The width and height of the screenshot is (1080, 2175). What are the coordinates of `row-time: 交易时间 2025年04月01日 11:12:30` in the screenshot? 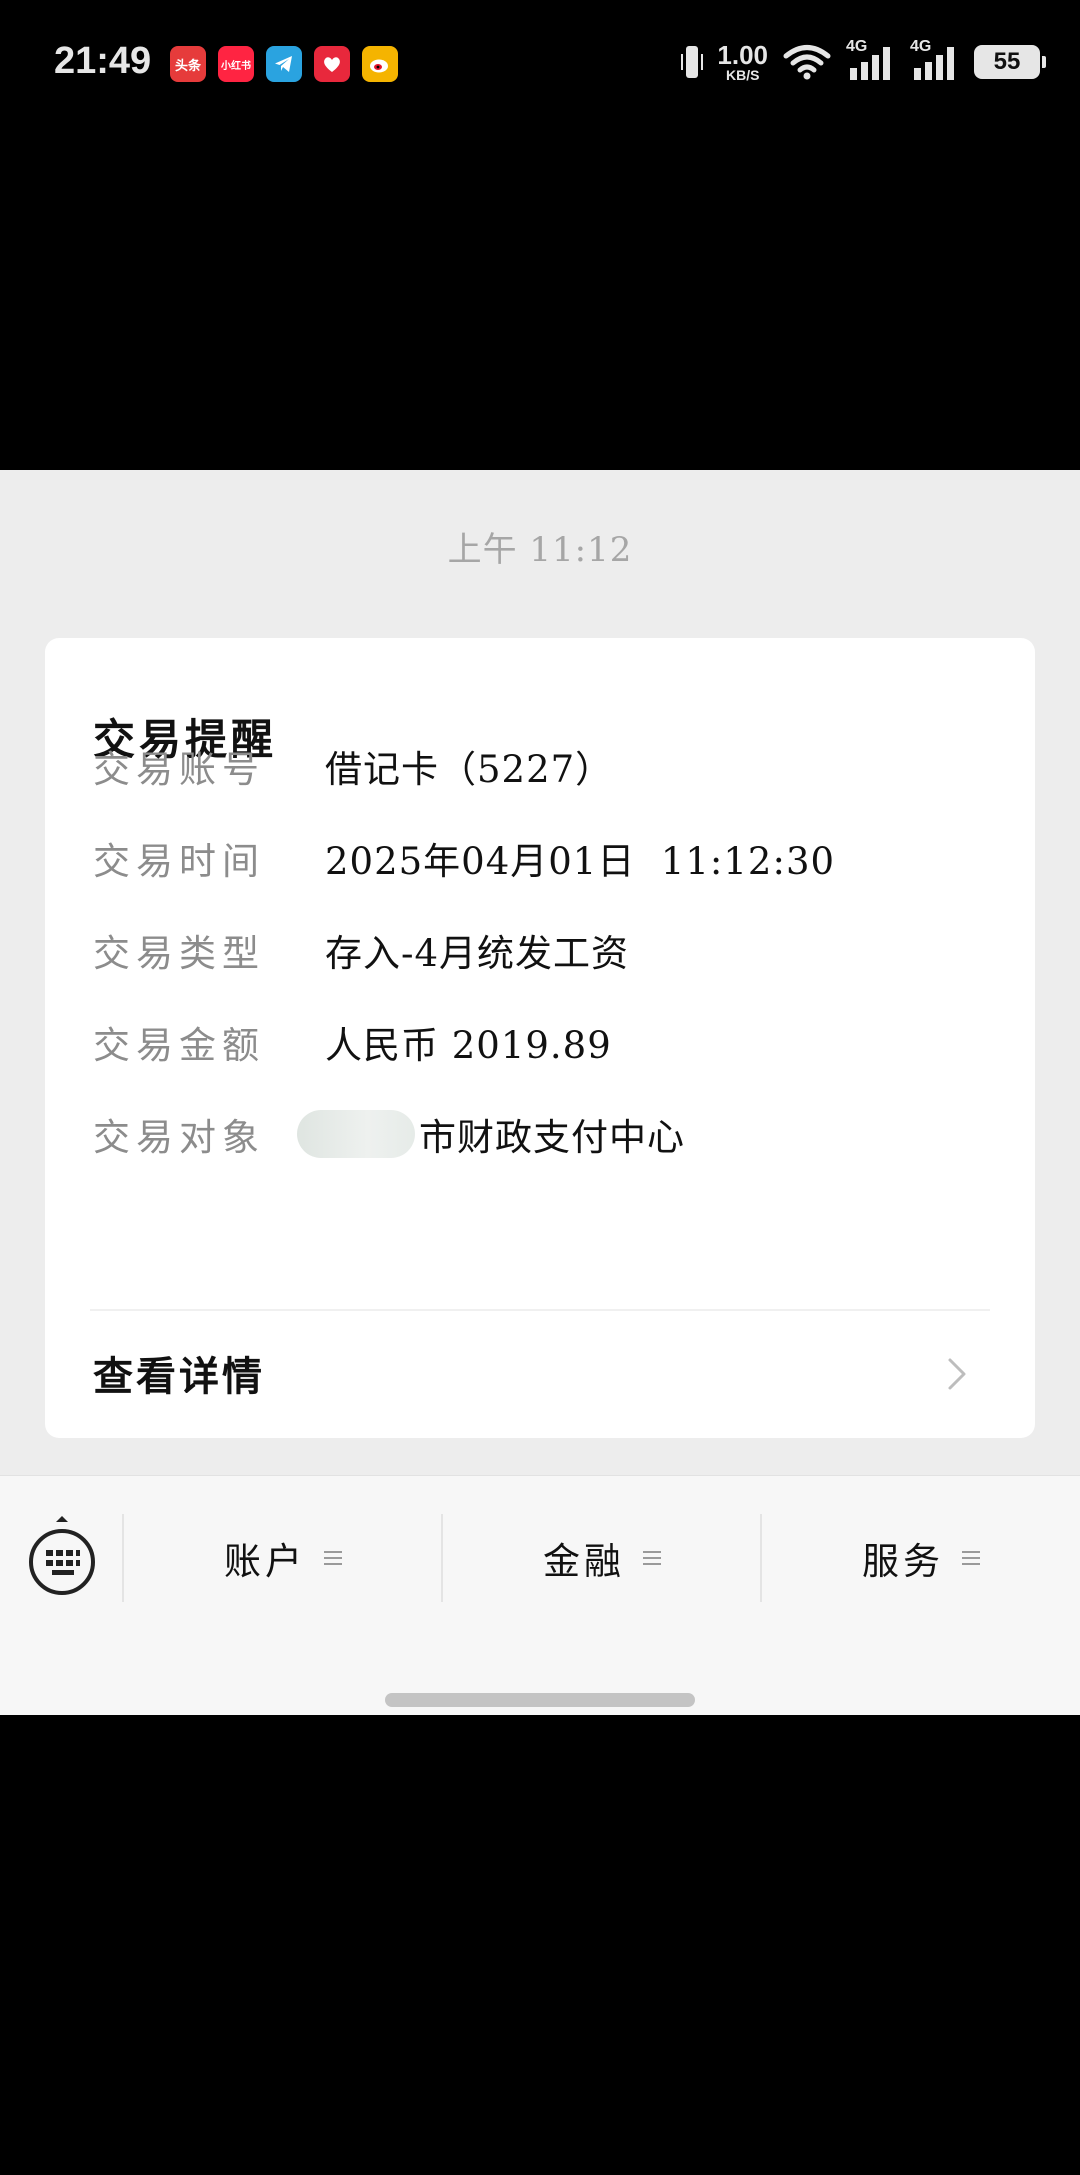 It's located at (464, 858).